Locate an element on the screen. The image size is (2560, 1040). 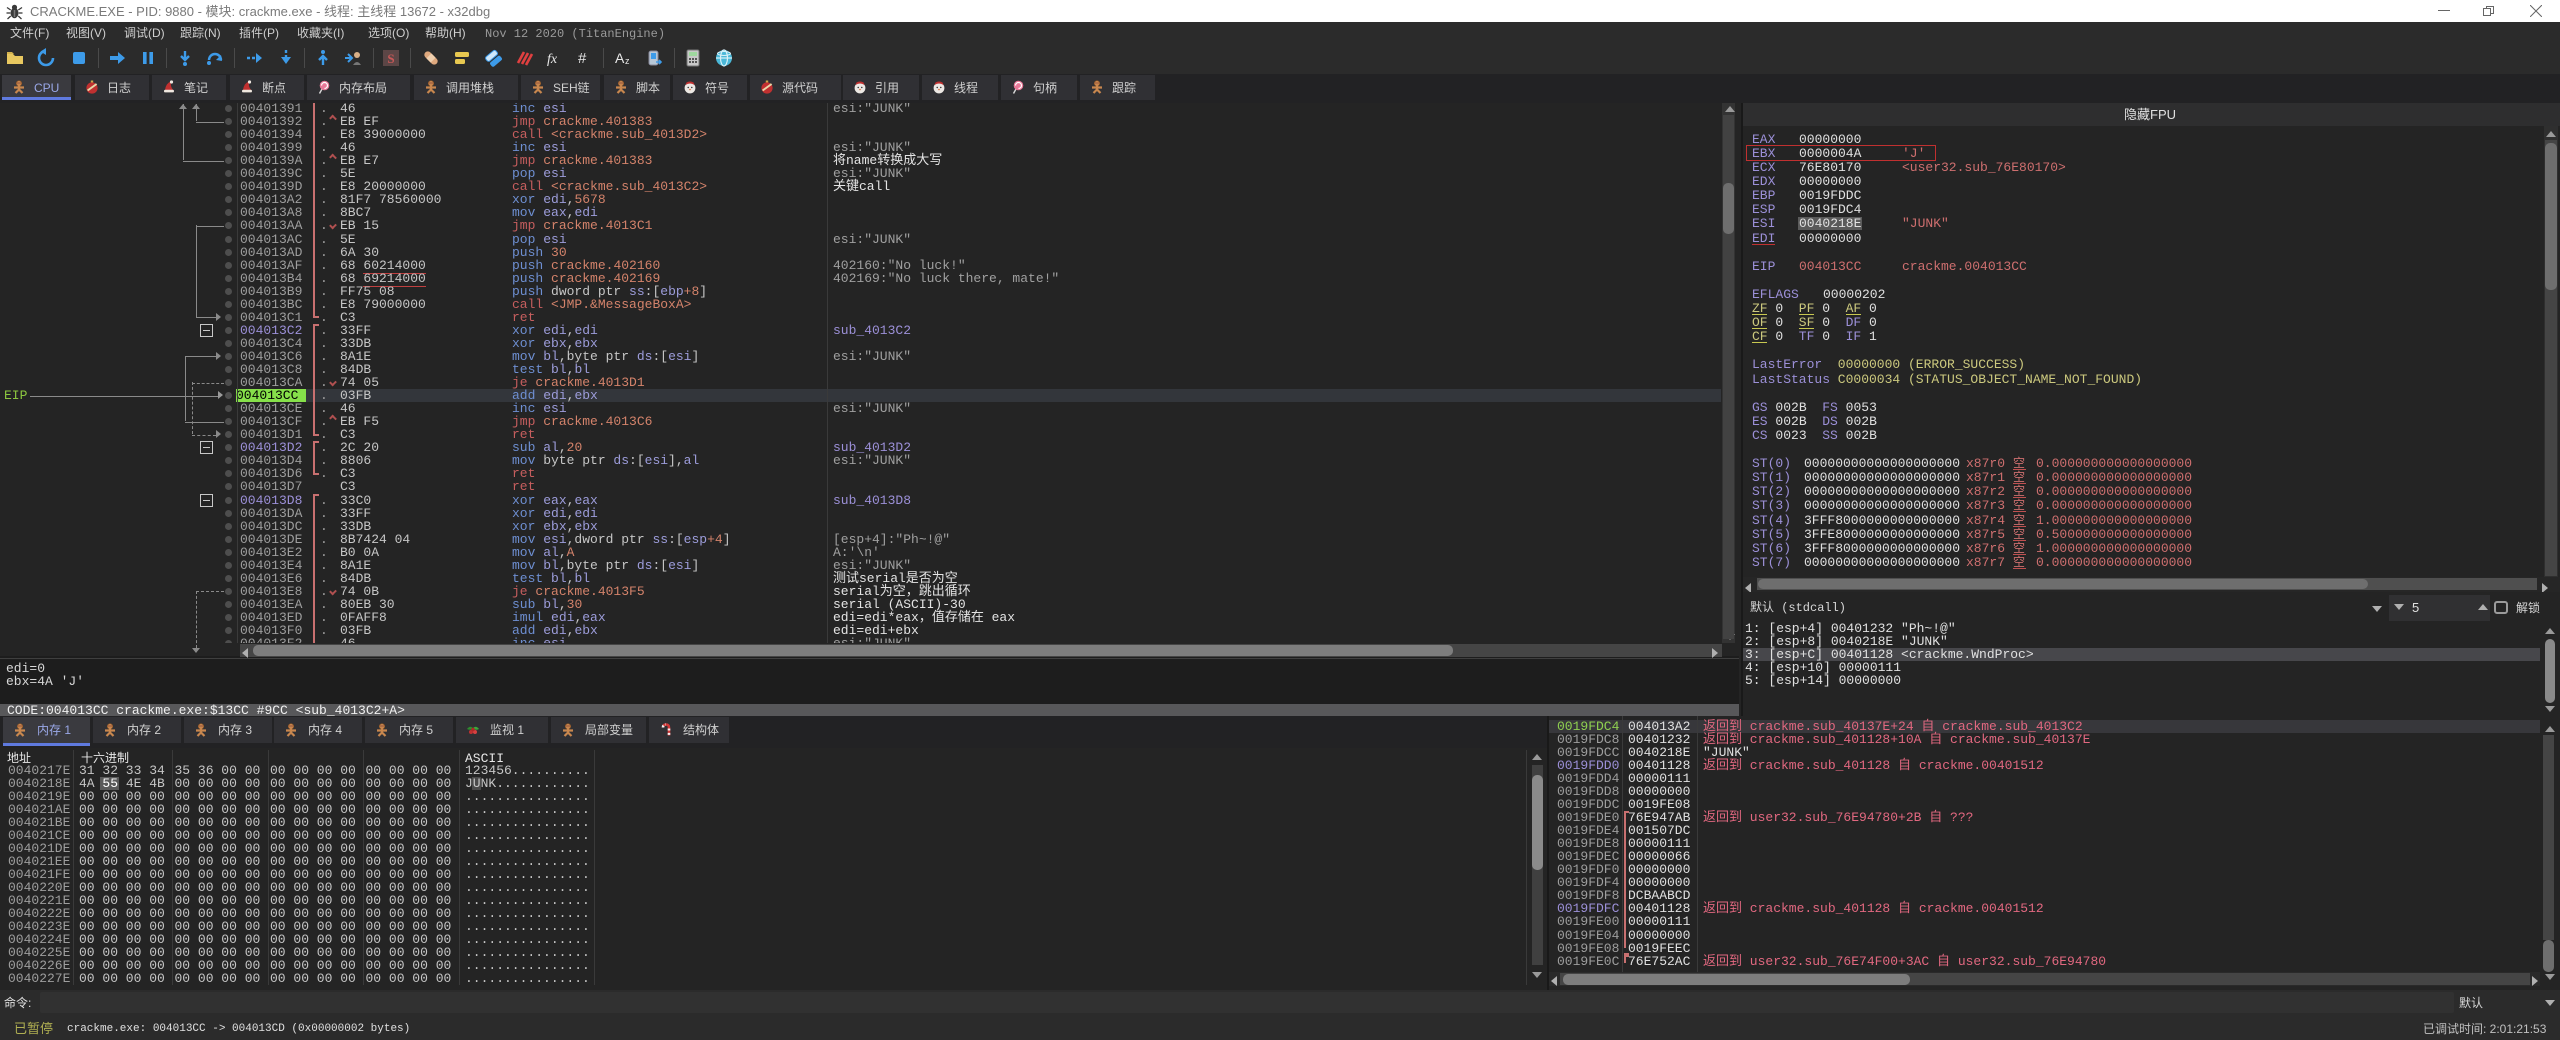
svg-text: A is located at coordinates (620, 58).